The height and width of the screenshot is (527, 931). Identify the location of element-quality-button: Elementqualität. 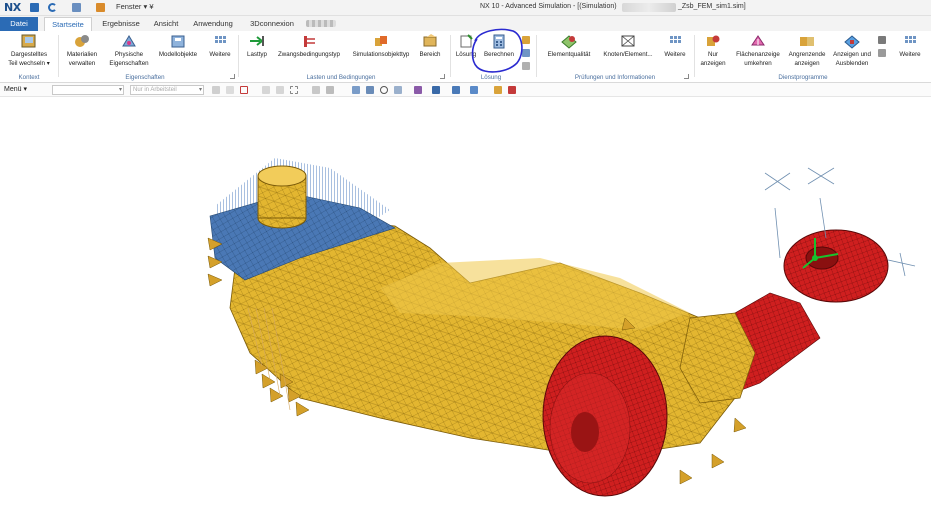
(569, 45).